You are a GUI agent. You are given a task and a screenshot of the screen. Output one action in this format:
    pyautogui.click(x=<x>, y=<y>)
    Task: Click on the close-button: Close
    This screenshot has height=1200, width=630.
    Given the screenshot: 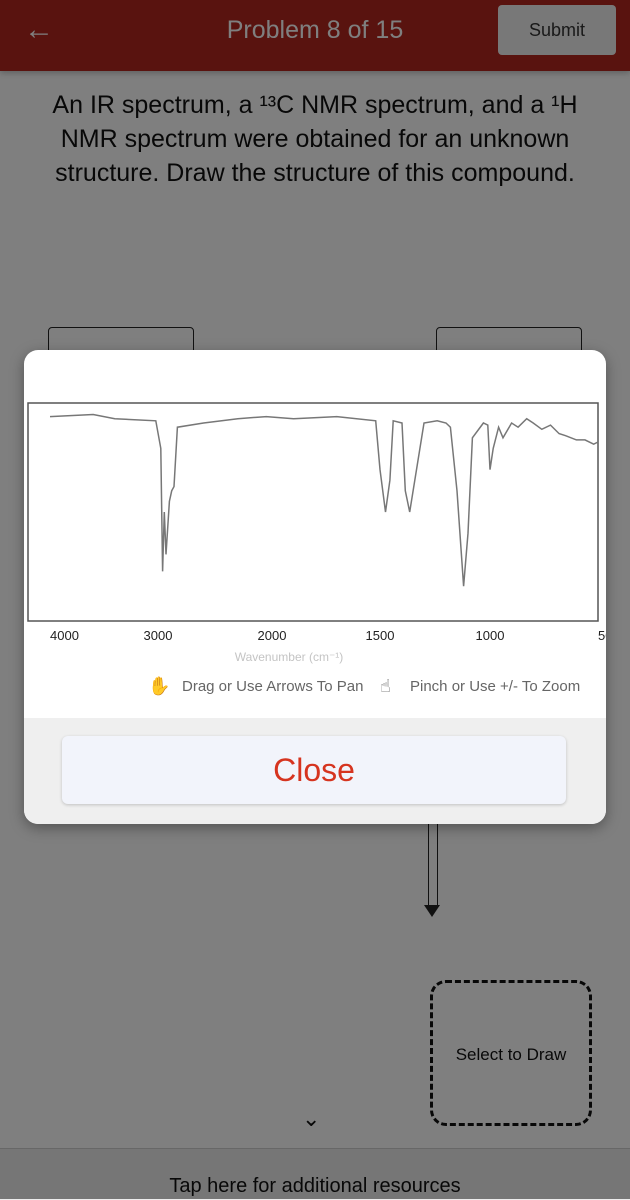 What is the action you would take?
    pyautogui.click(x=314, y=770)
    